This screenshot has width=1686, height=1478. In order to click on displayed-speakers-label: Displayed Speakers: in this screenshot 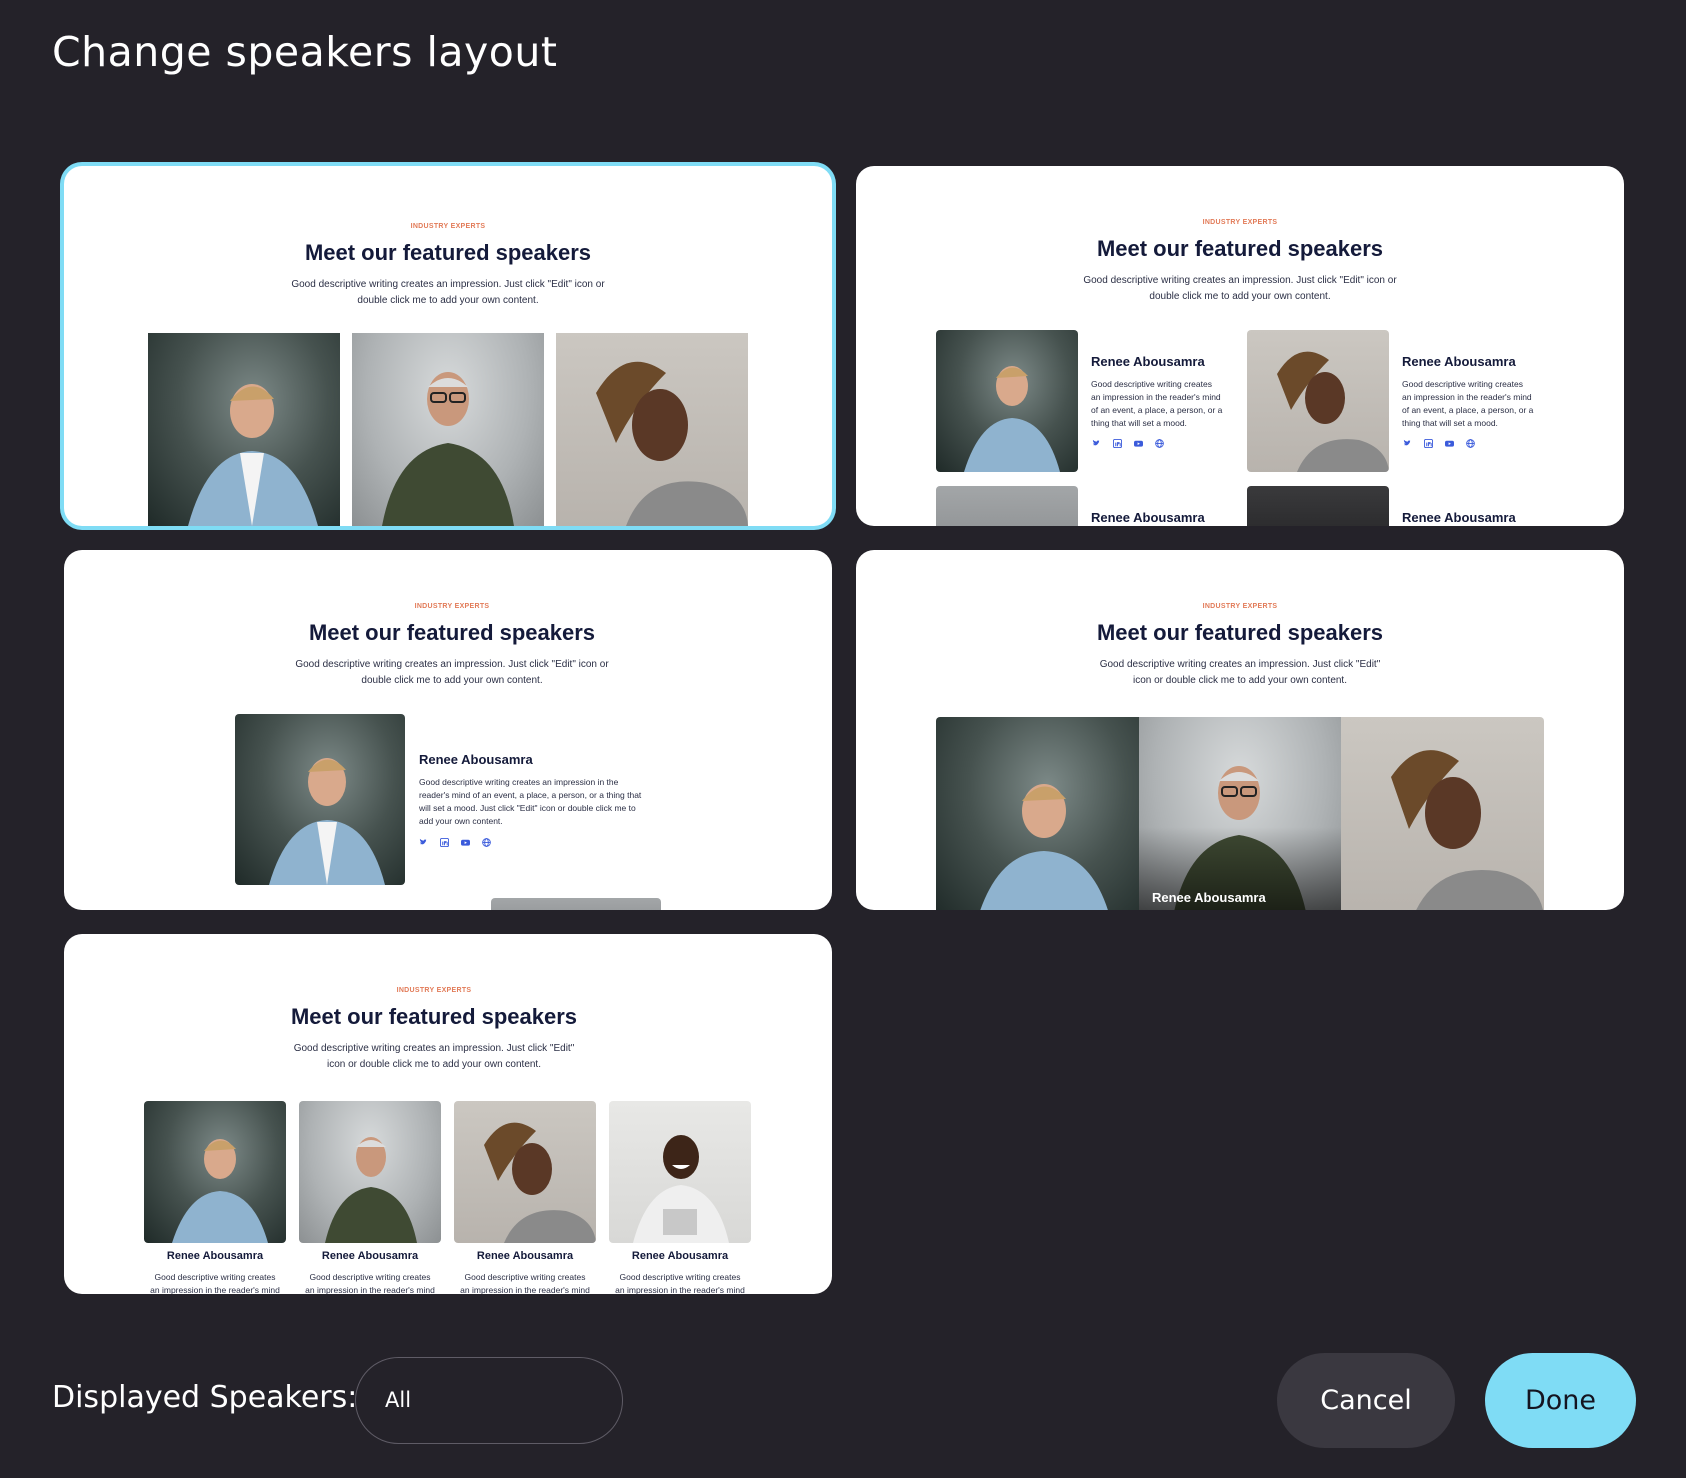, I will do `click(205, 1397)`.